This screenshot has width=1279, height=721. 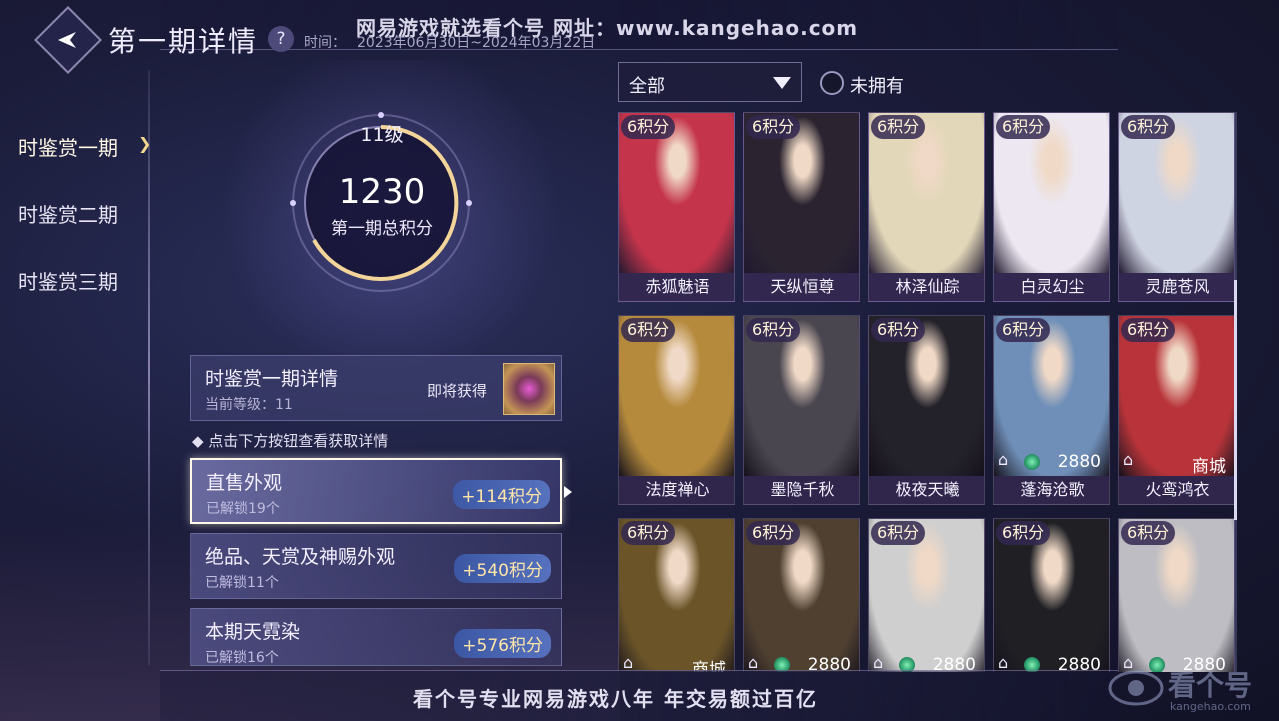 I want to click on category-unlocked: 已解锁19个, so click(x=243, y=509).